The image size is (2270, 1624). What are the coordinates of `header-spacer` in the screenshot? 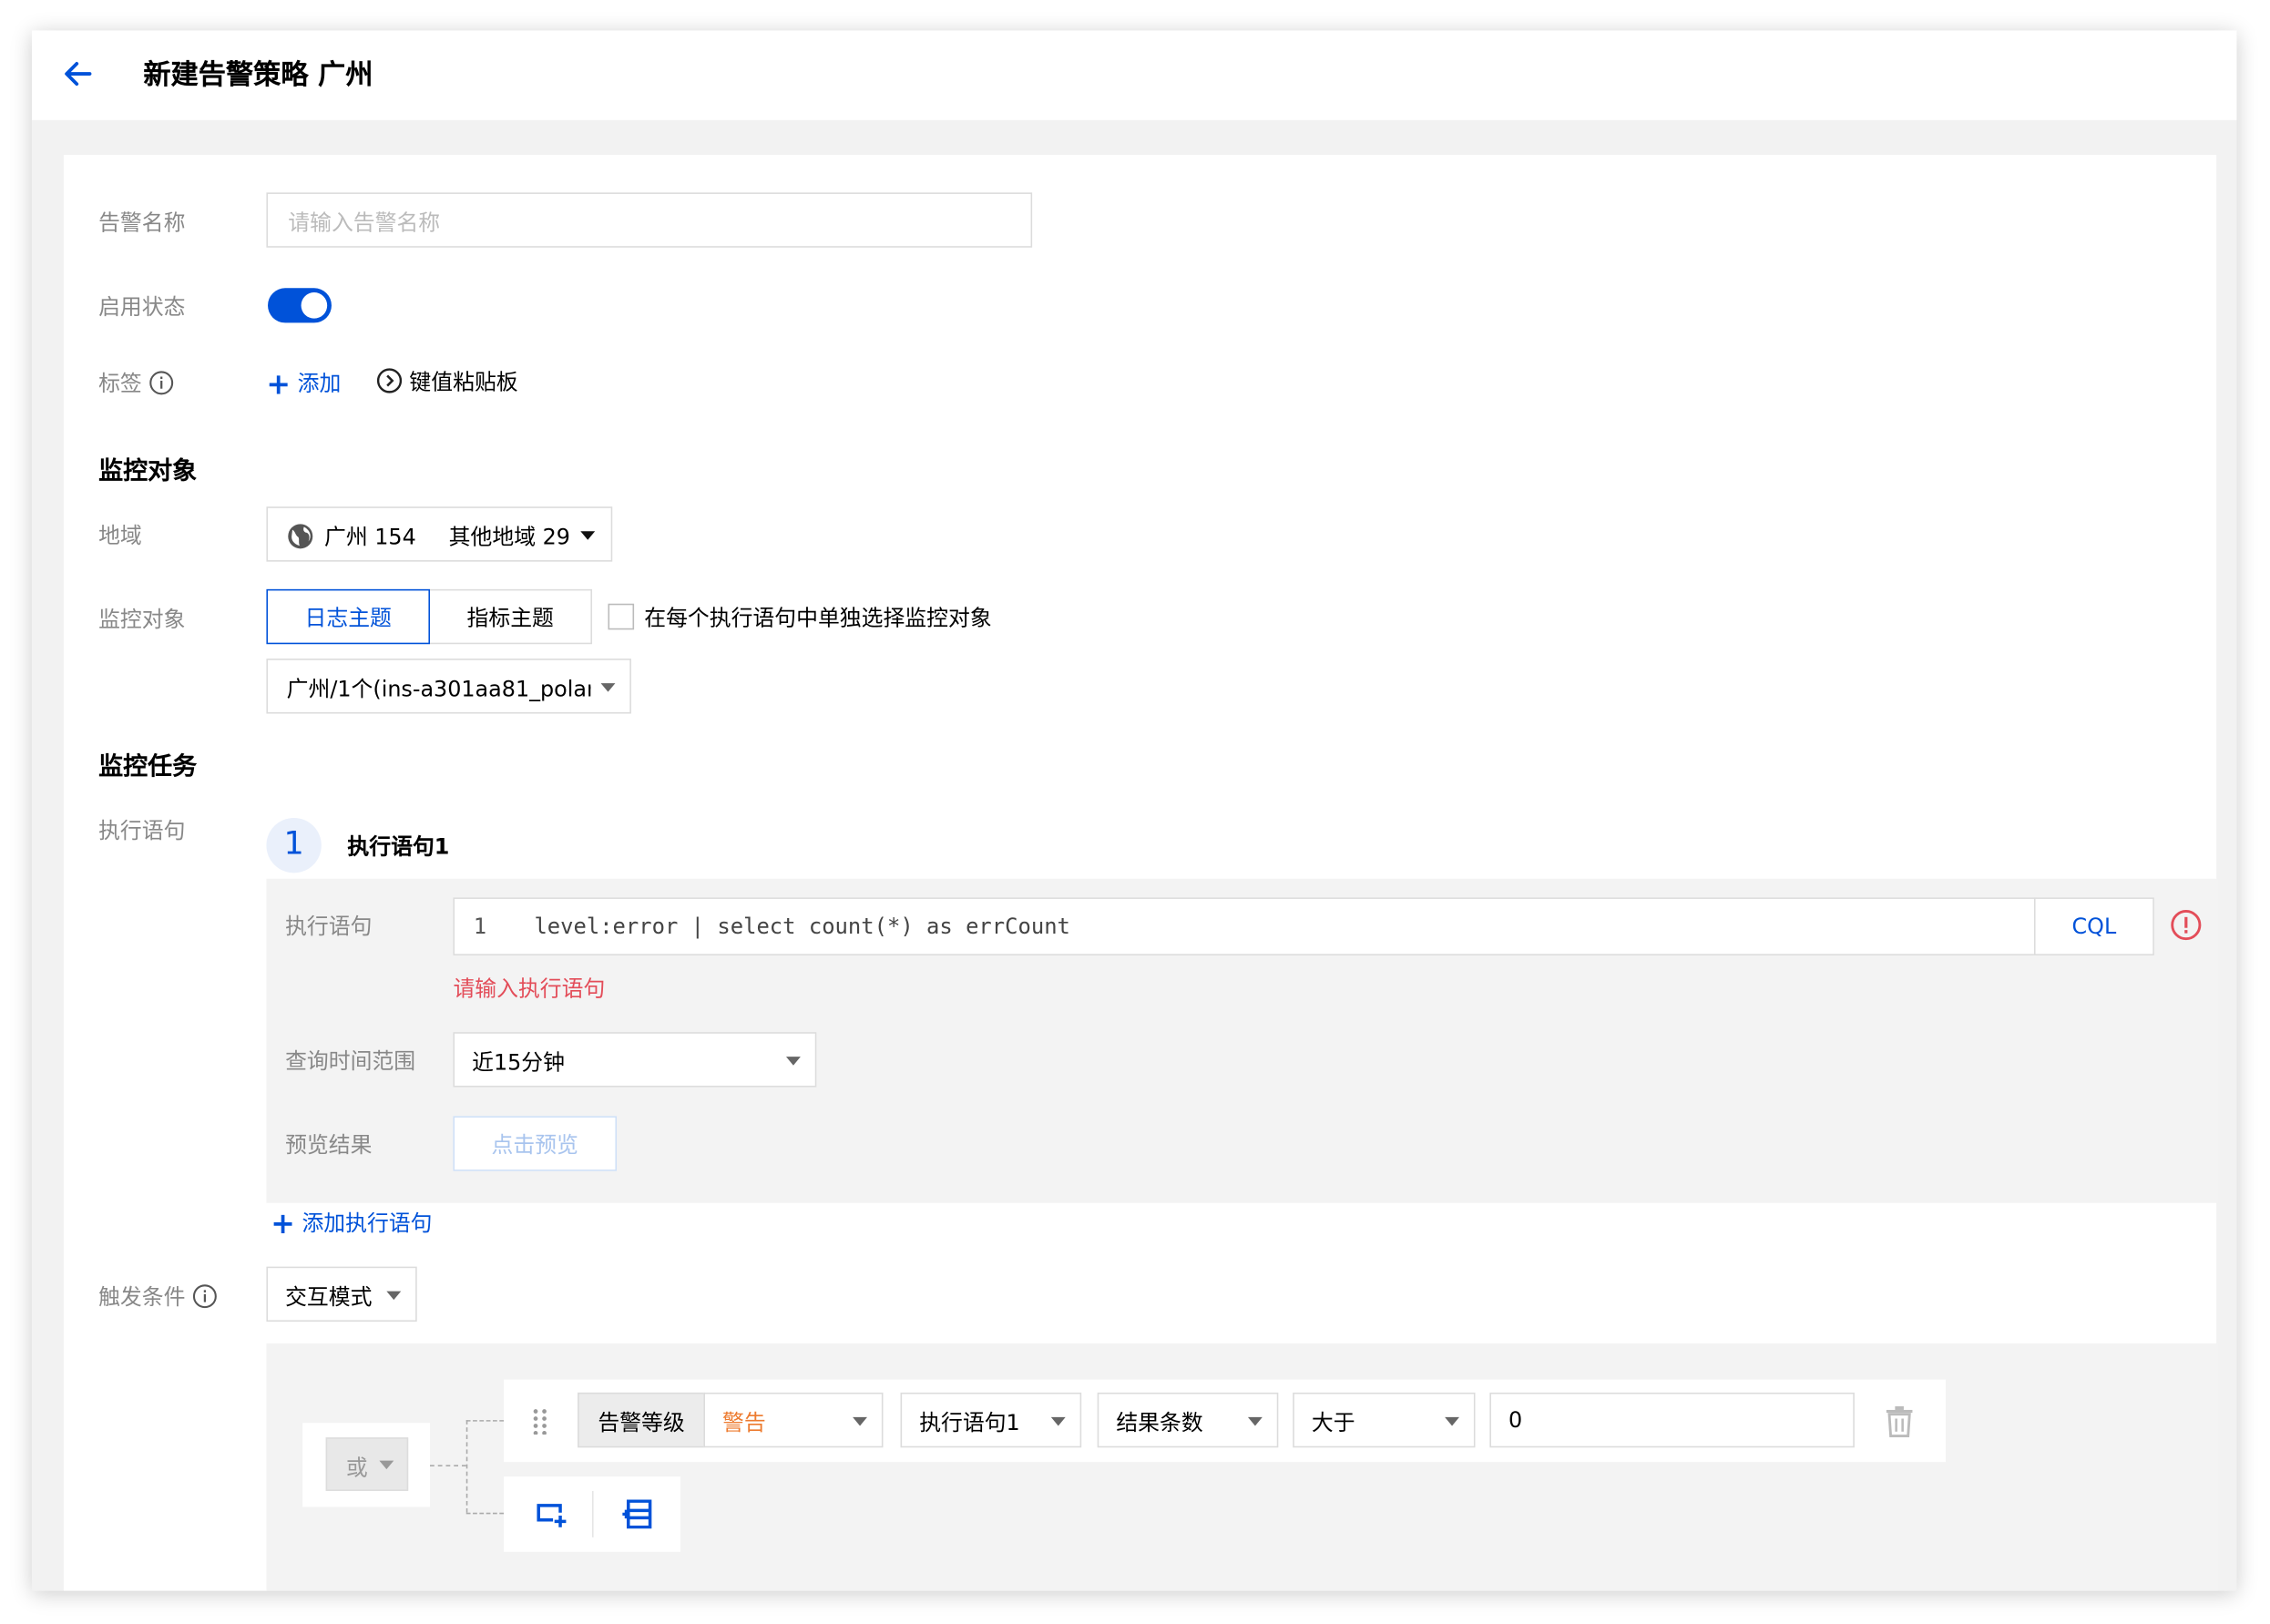 It's located at (1134, 137).